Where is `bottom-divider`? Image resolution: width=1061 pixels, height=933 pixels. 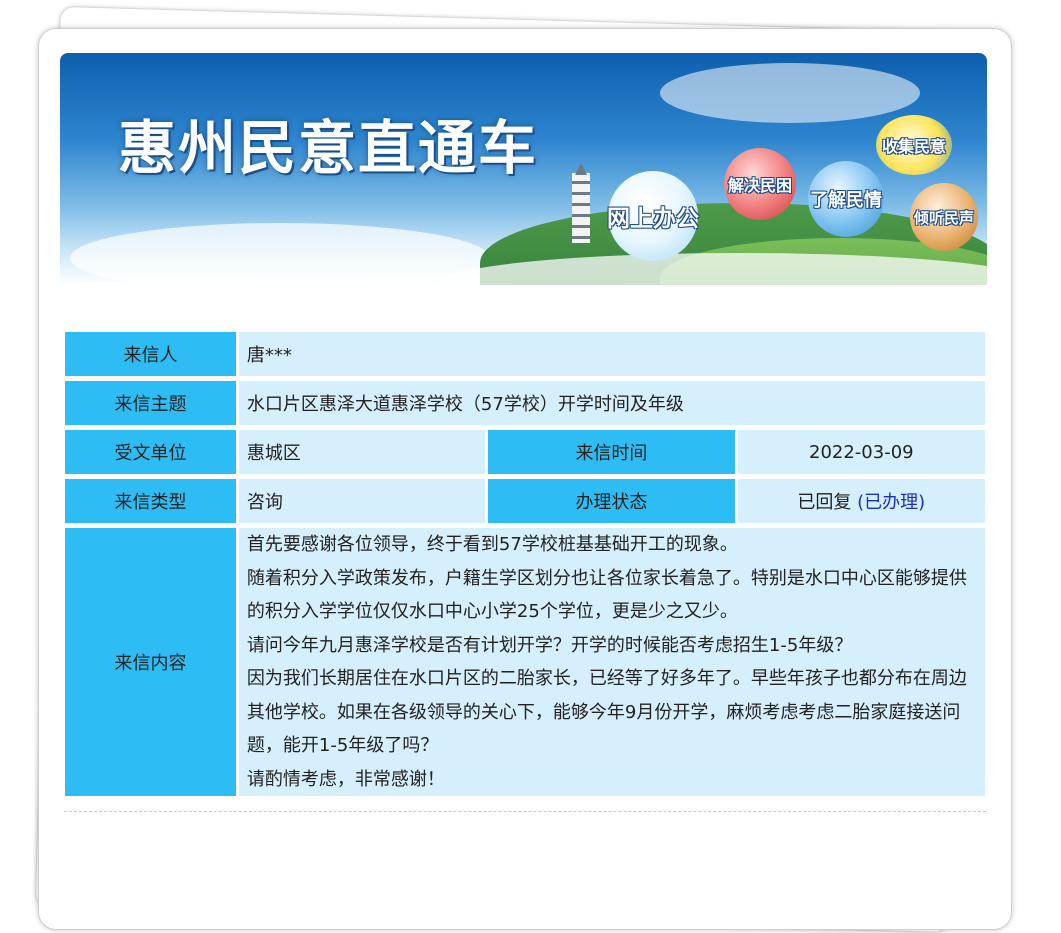 bottom-divider is located at coordinates (525, 812).